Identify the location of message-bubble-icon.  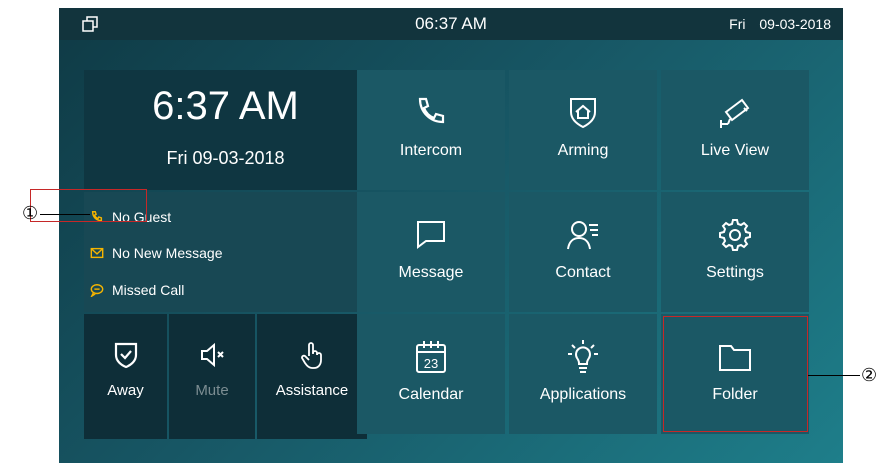
(431, 235).